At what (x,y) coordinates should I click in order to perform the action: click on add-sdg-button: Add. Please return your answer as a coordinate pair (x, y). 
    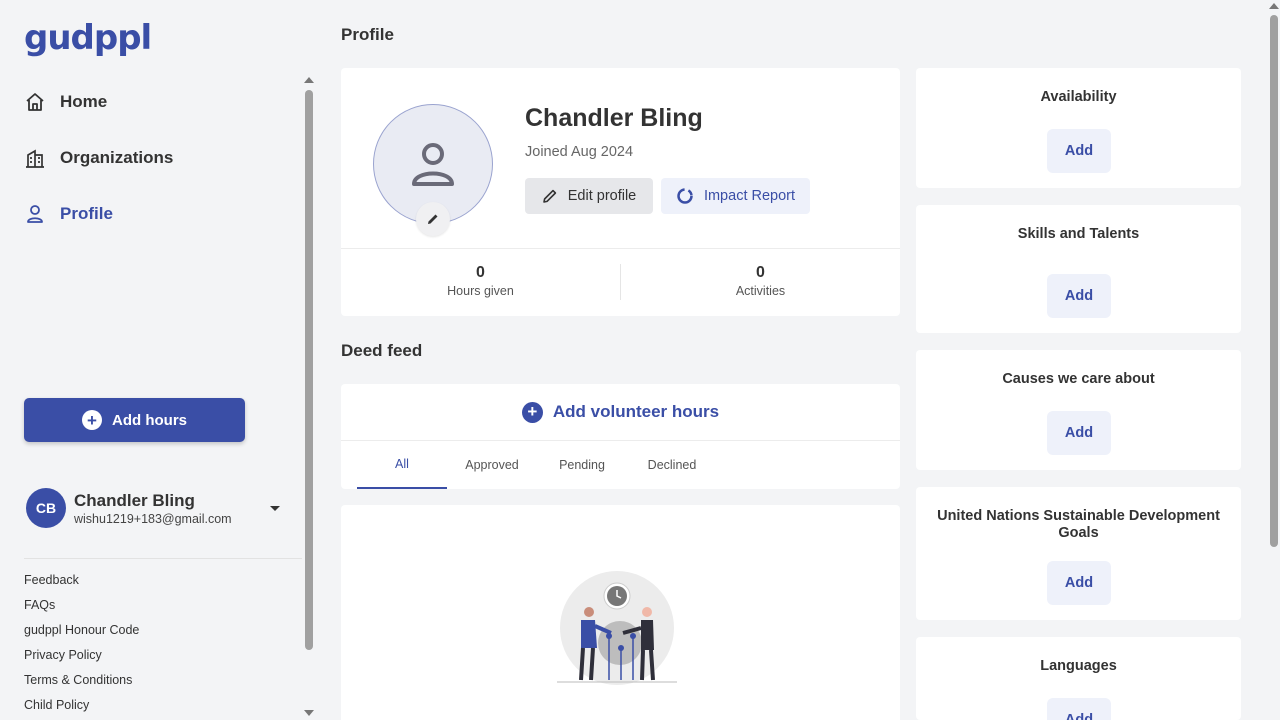
    Looking at the image, I should click on (1079, 583).